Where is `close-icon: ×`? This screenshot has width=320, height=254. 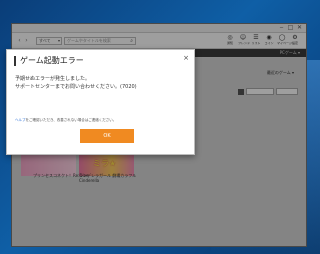
close-icon: × is located at coordinates (186, 58).